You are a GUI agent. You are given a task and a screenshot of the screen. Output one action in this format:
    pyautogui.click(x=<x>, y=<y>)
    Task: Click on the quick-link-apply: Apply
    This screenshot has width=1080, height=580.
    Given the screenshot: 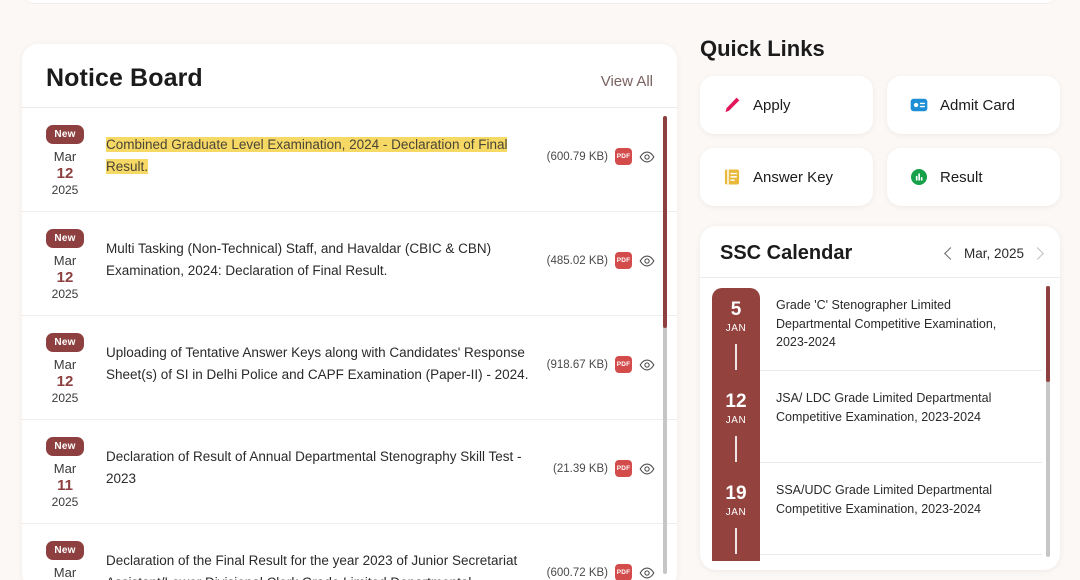 What is the action you would take?
    pyautogui.click(x=786, y=105)
    